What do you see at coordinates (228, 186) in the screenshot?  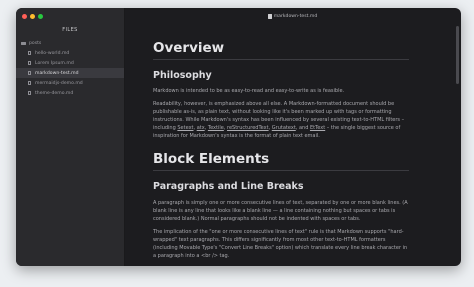 I see `heading-paragraphs: Paragraphs and Line Breaks` at bounding box center [228, 186].